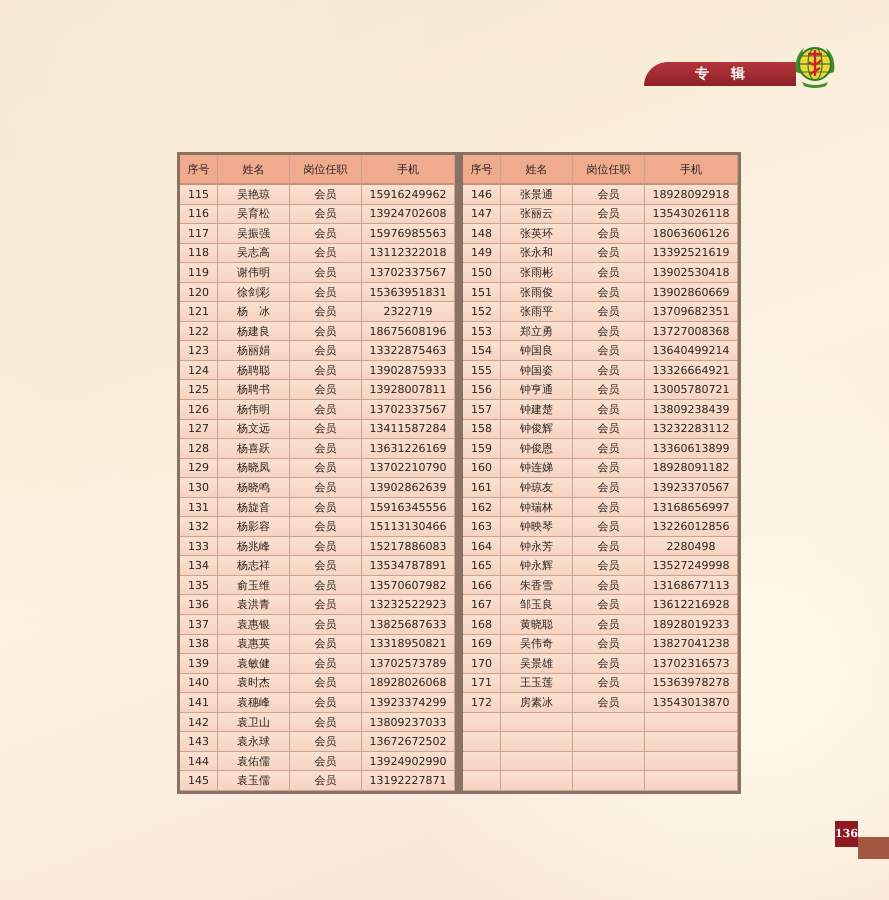  Describe the element at coordinates (537, 703) in the screenshot. I see `table-cell: 房素冰` at that location.